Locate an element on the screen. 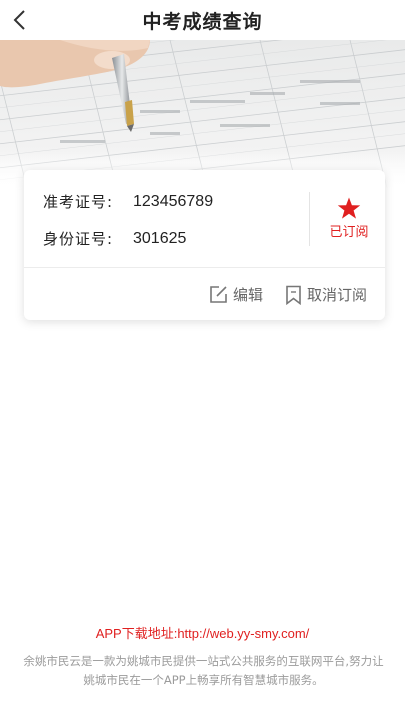 The height and width of the screenshot is (705, 405). divider is located at coordinates (309, 219).